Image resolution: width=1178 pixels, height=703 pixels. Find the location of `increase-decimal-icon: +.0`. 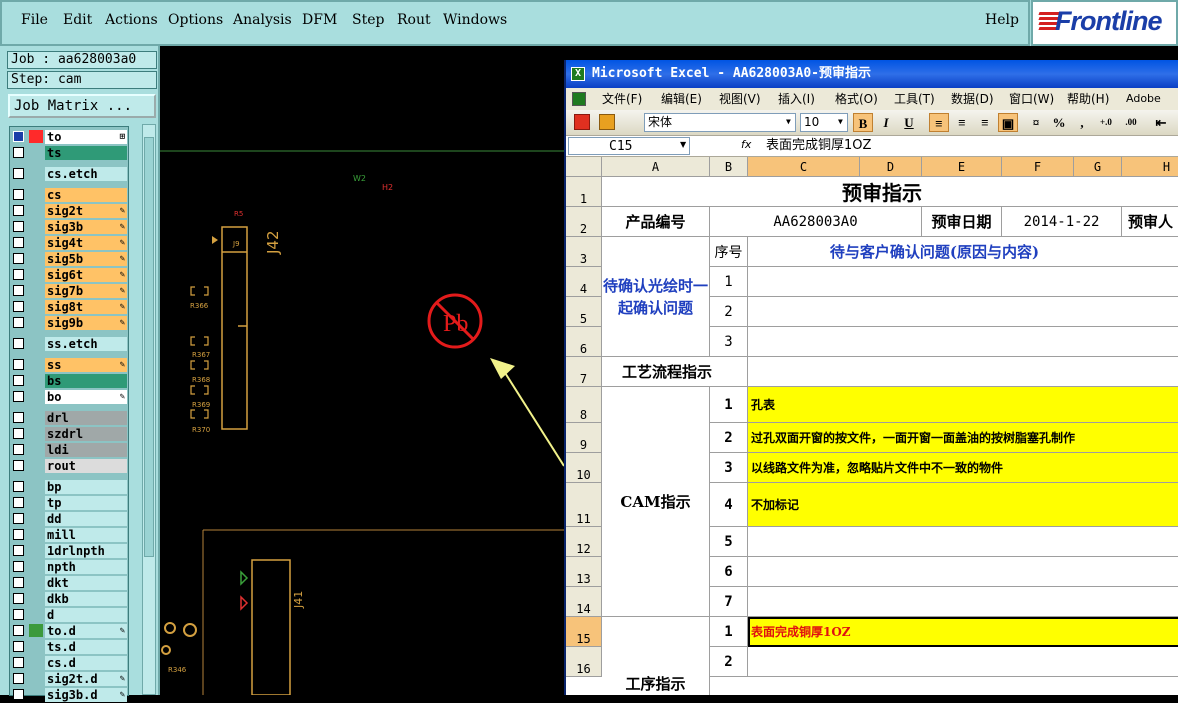

increase-decimal-icon: +.0 is located at coordinates (1106, 122).